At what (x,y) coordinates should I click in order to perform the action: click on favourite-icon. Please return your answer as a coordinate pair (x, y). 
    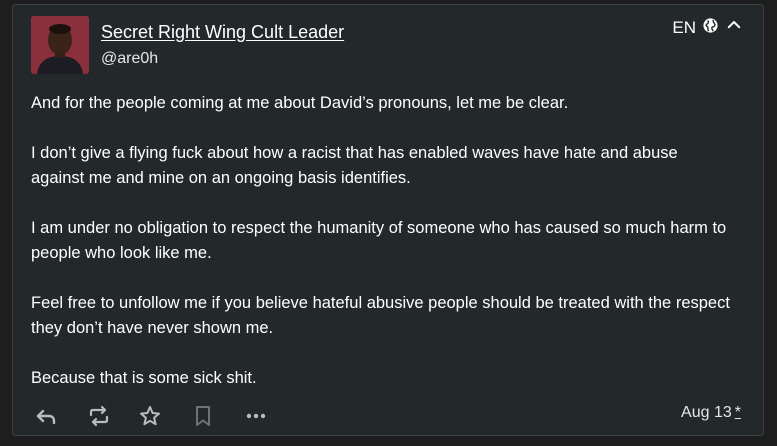
    Looking at the image, I should click on (150, 416).